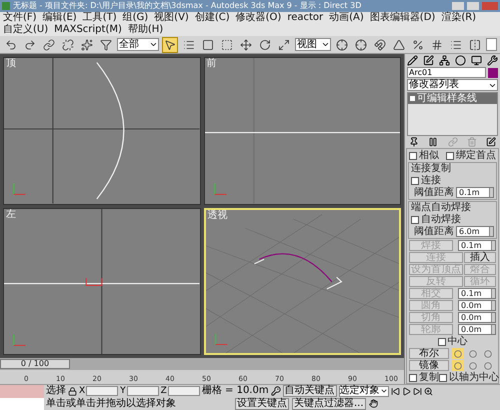  I want to click on coordinate-dropdown: 视图, so click(313, 44).